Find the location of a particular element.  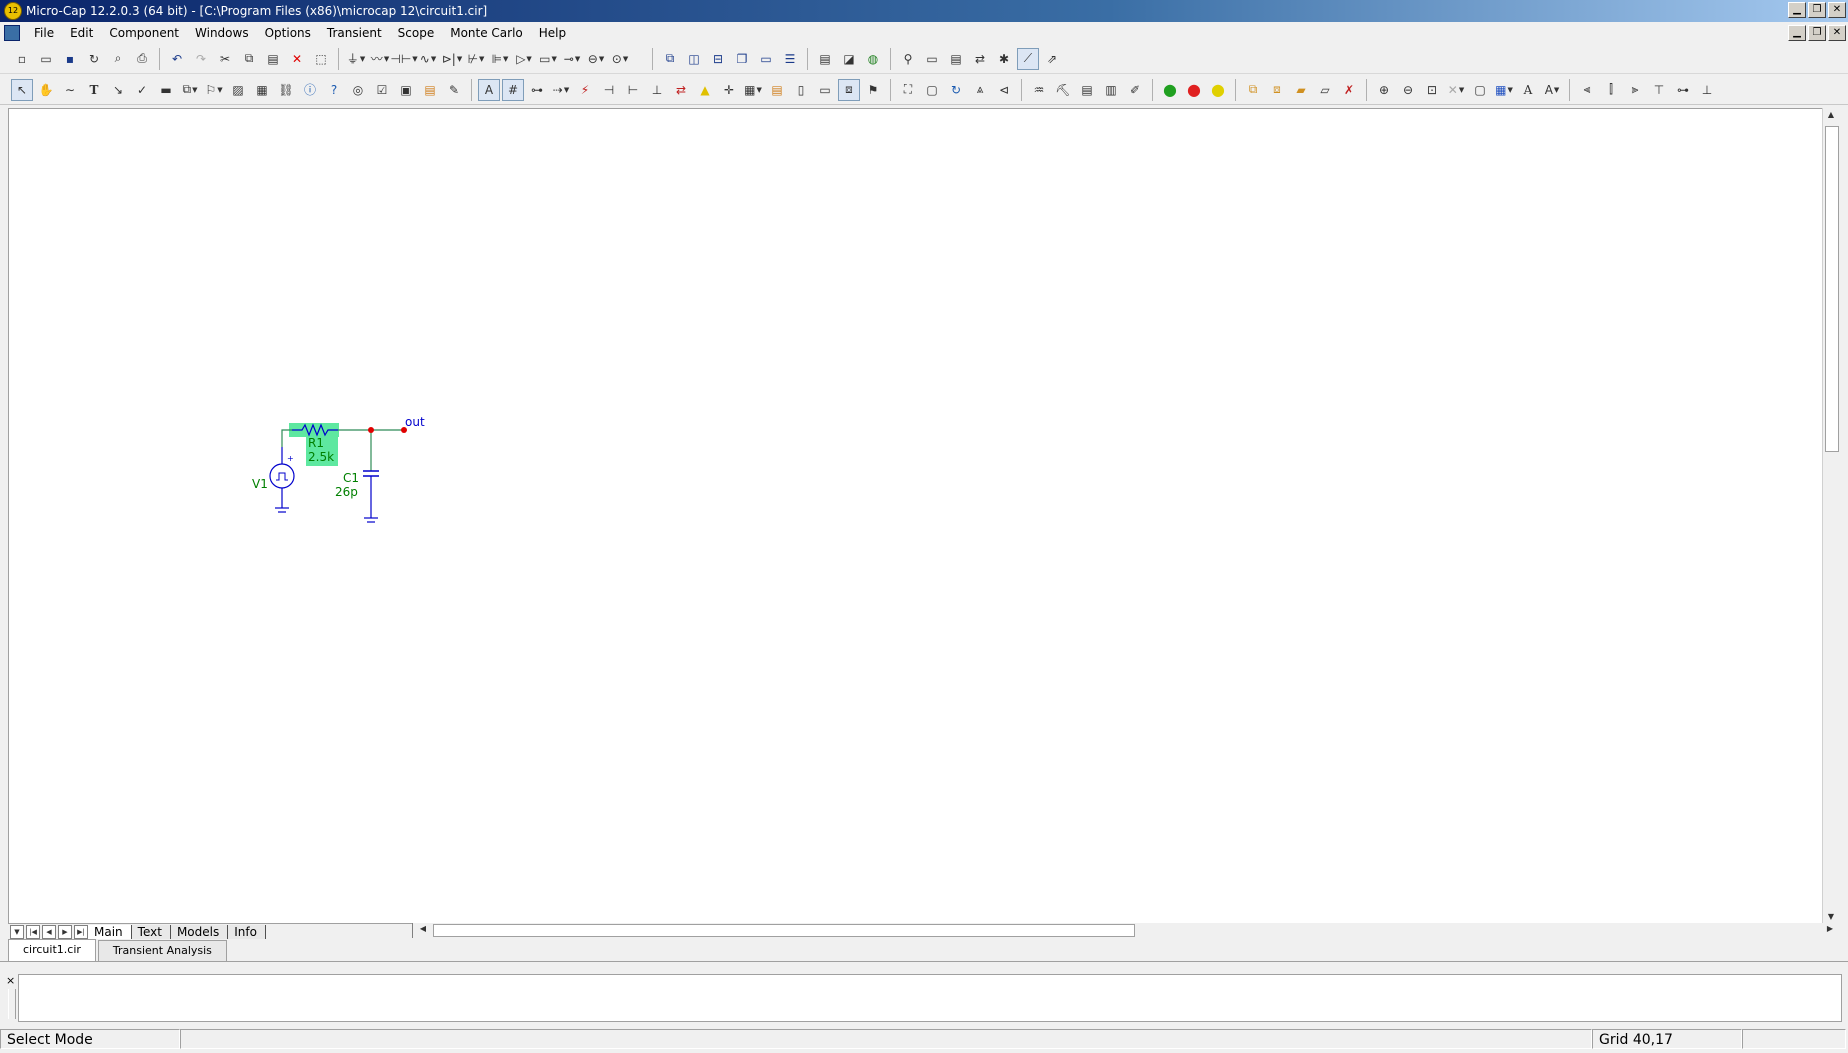

sheet-dropdown-icon: ▼ is located at coordinates (17, 931).